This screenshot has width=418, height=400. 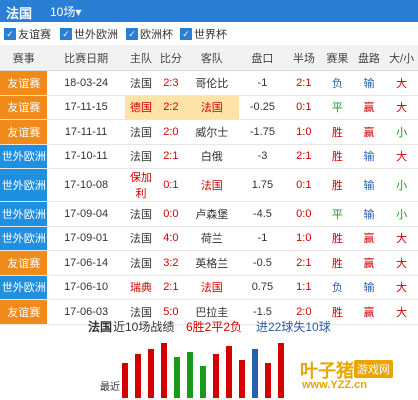 What do you see at coordinates (334, 385) in the screenshot?
I see `logo-url: www.YZZ.cn` at bounding box center [334, 385].